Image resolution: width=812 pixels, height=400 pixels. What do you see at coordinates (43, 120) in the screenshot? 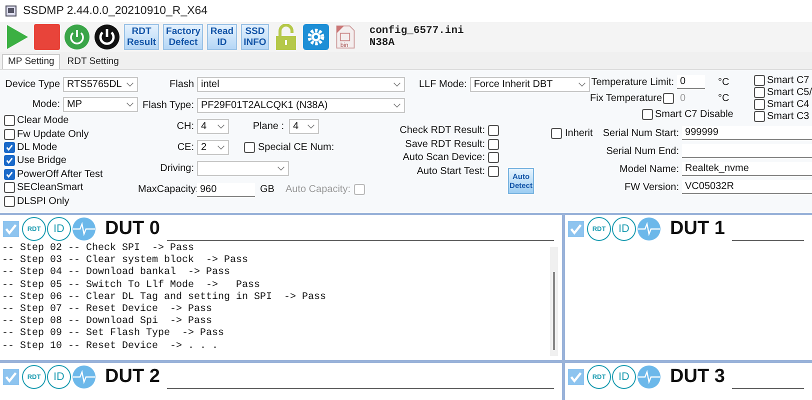
I see `checkbox-label: Clear Mode` at bounding box center [43, 120].